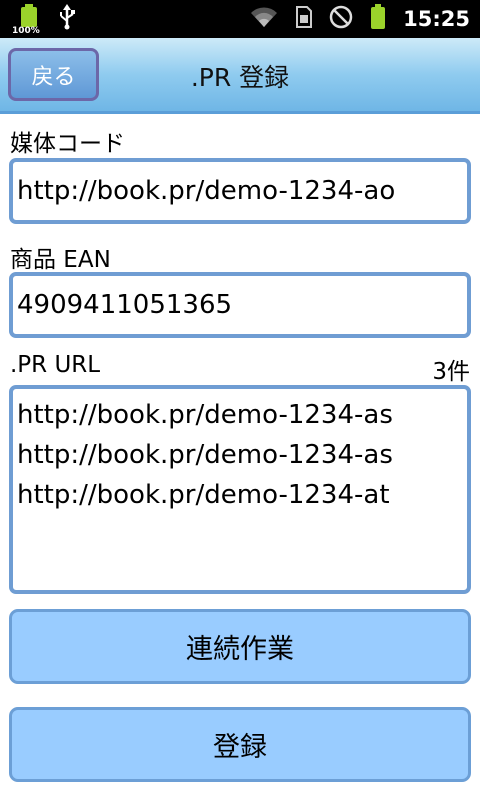  I want to click on battery-full-icon: 100%, so click(28, 19).